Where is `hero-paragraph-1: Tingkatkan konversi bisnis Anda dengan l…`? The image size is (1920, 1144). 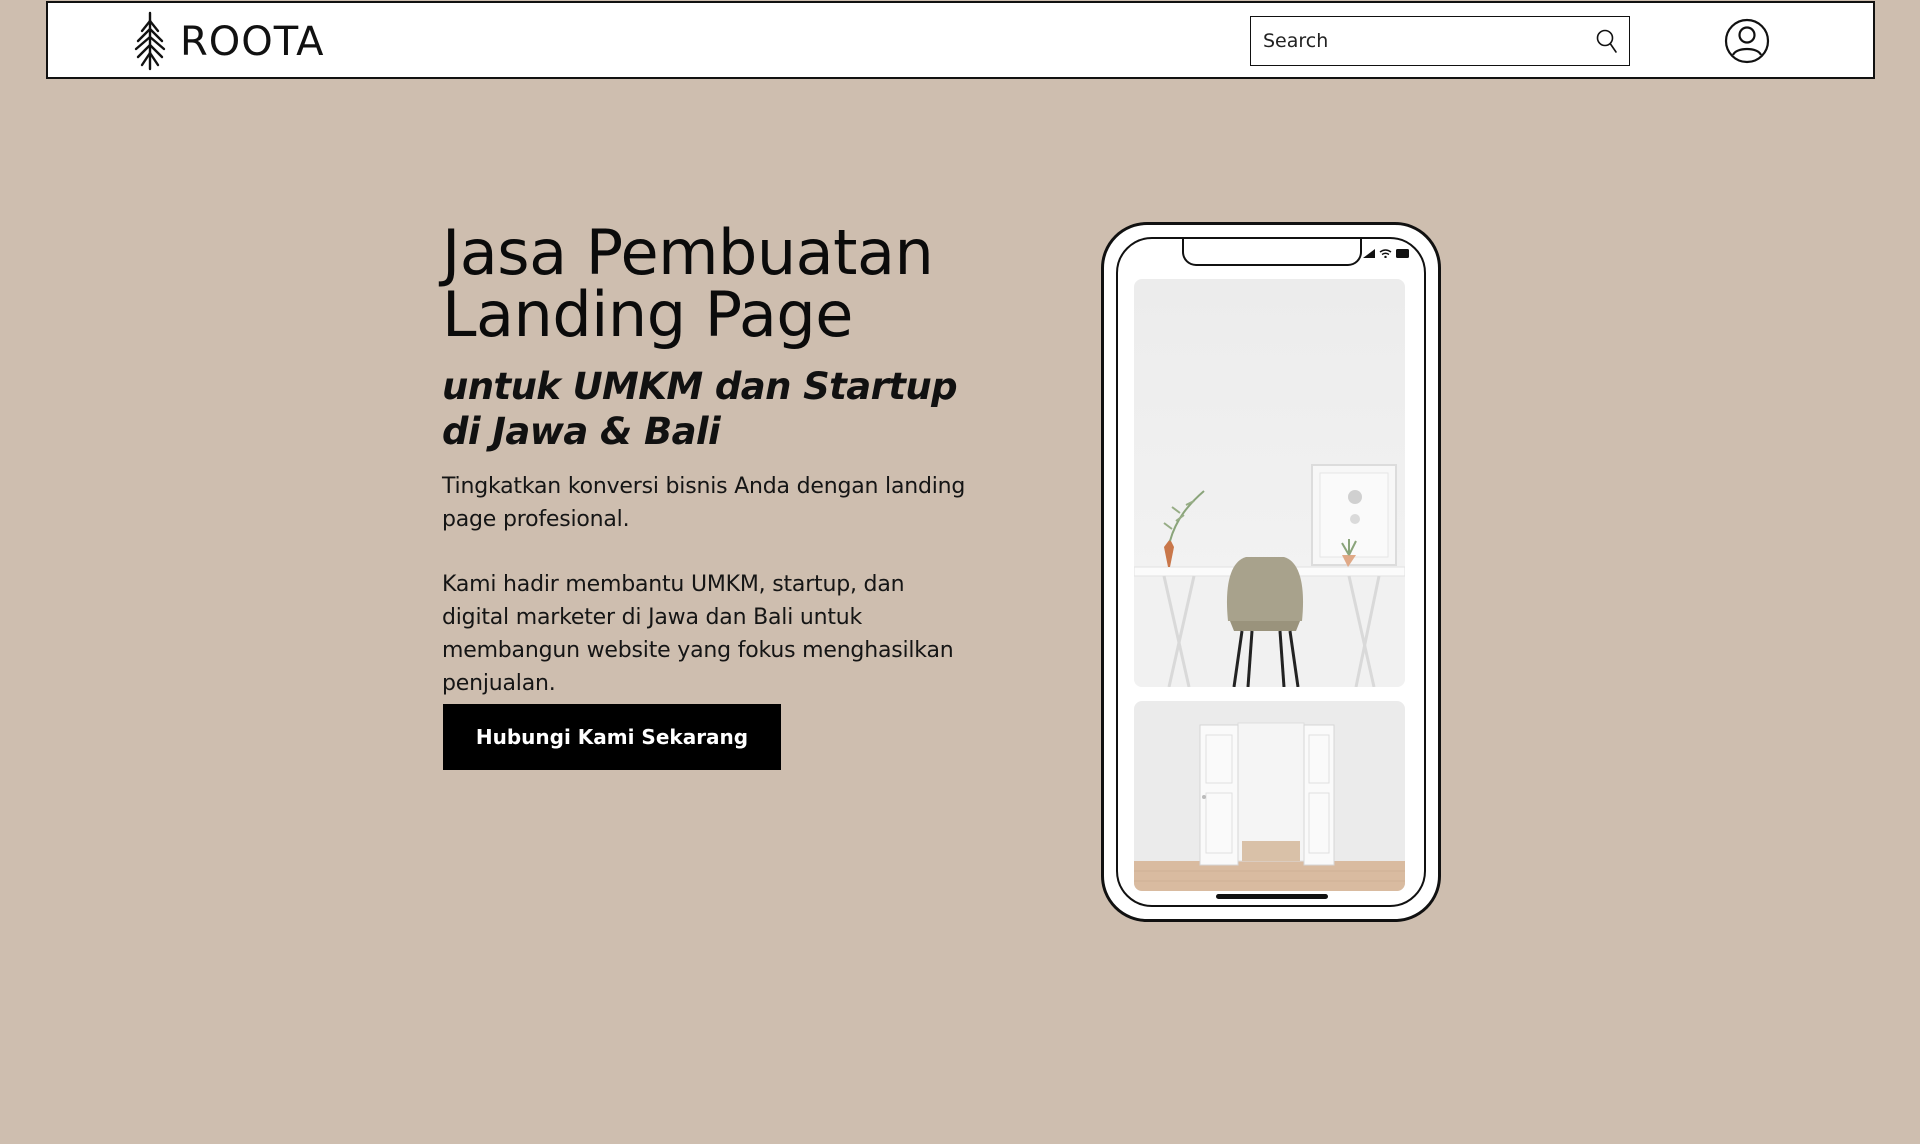
hero-paragraph-1: Tingkatkan konversi bisnis Anda dengan l… is located at coordinates (704, 503).